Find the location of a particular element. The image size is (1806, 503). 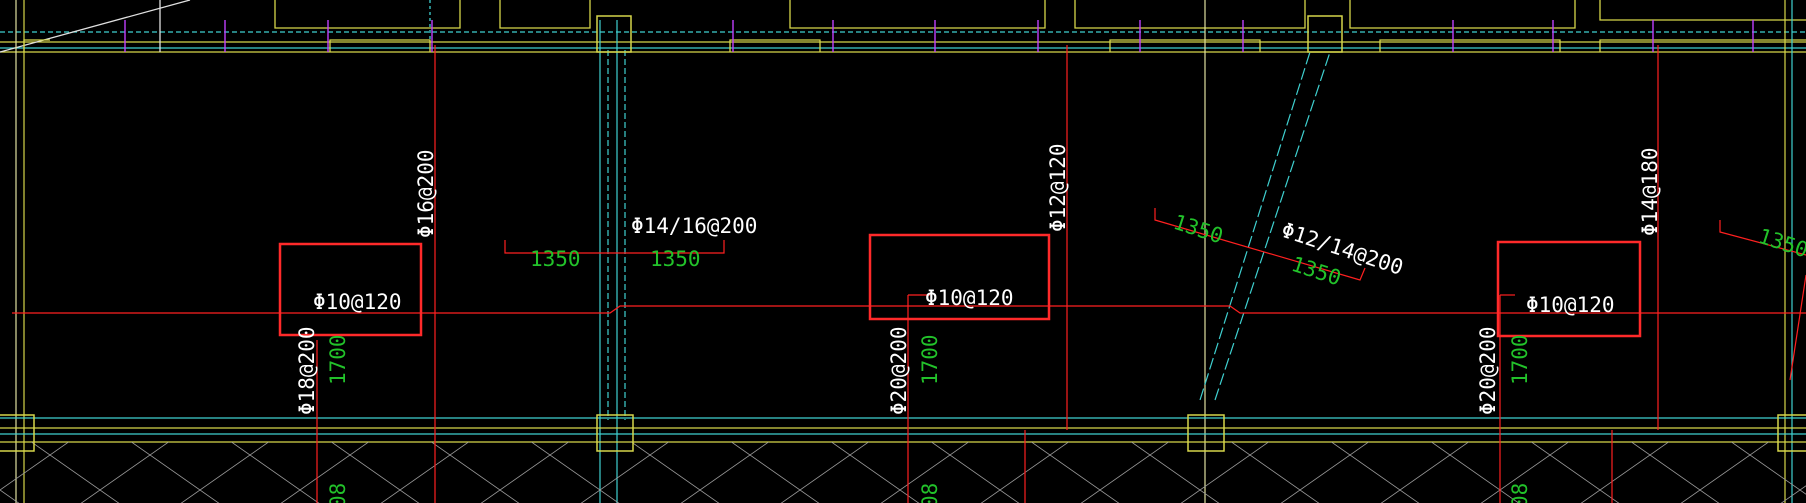

rebar-label-11: Φ20@200 is located at coordinates (1488, 370).